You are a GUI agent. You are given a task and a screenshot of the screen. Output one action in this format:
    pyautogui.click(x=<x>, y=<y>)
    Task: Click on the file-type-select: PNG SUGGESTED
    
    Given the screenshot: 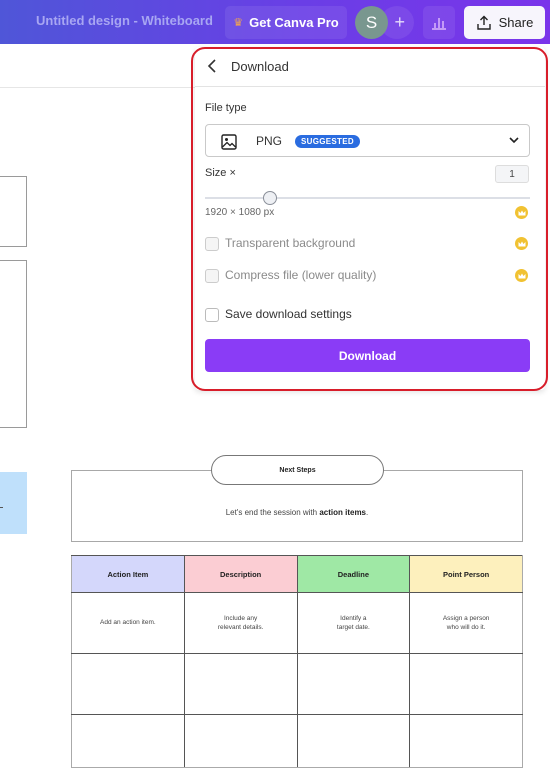 What is the action you would take?
    pyautogui.click(x=367, y=140)
    